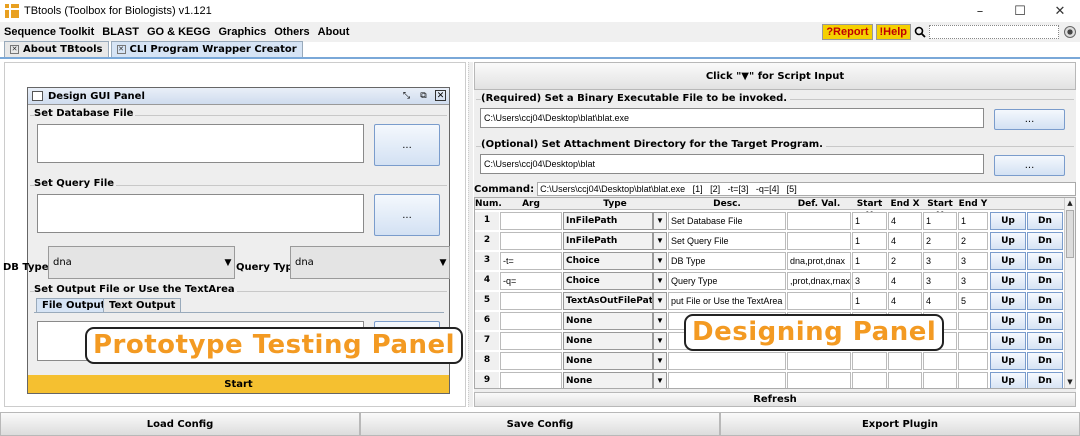 This screenshot has height=436, width=1080. Describe the element at coordinates (531, 281) in the screenshot. I see `arg-cell: -q=` at that location.